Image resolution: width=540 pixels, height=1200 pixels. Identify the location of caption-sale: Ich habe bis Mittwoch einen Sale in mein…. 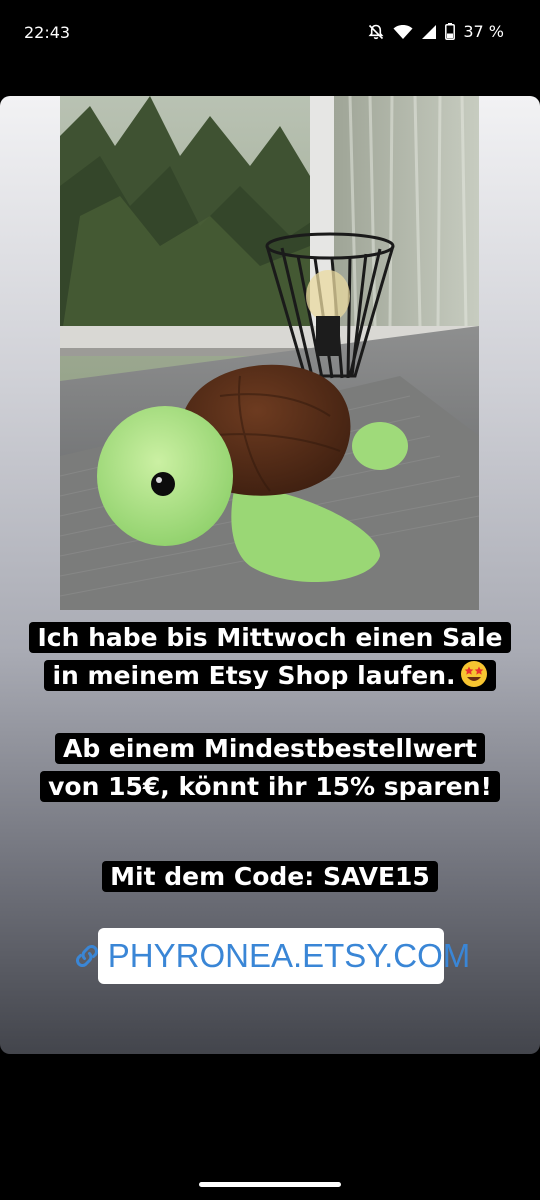
(270, 657).